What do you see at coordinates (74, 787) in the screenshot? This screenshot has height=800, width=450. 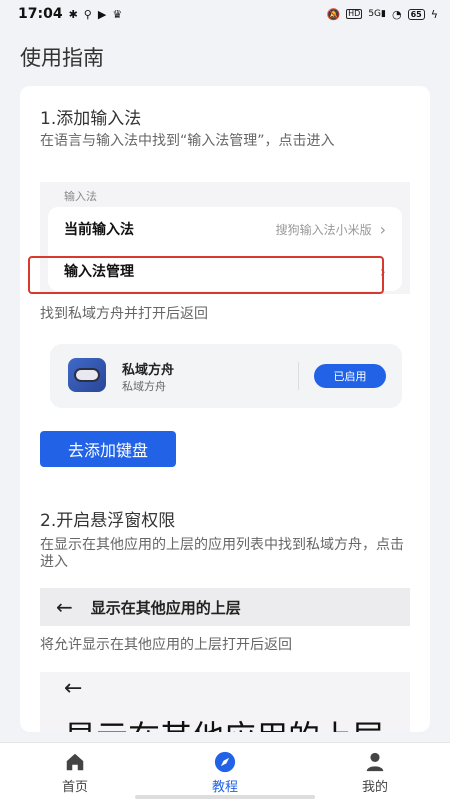 I see `tab-label: 首页` at bounding box center [74, 787].